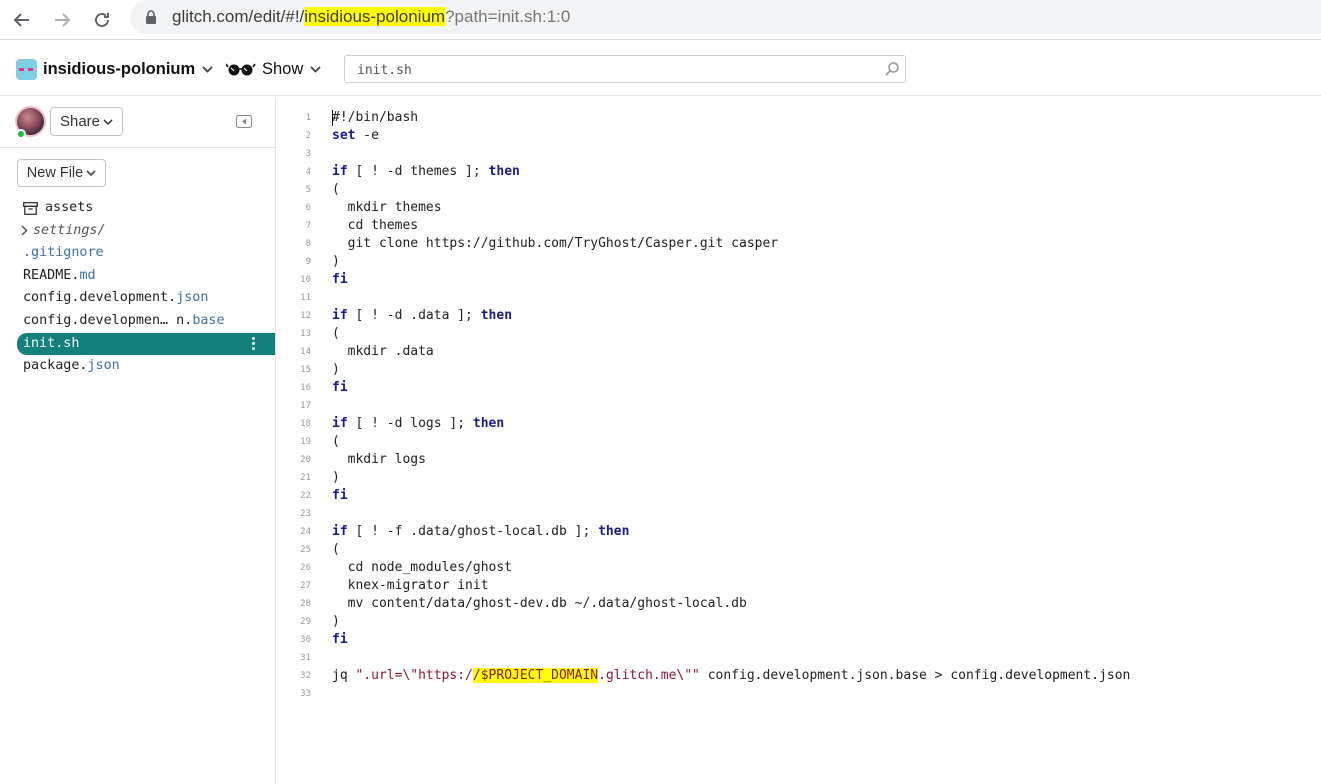  What do you see at coordinates (305, 316) in the screenshot?
I see `line-number: 12` at bounding box center [305, 316].